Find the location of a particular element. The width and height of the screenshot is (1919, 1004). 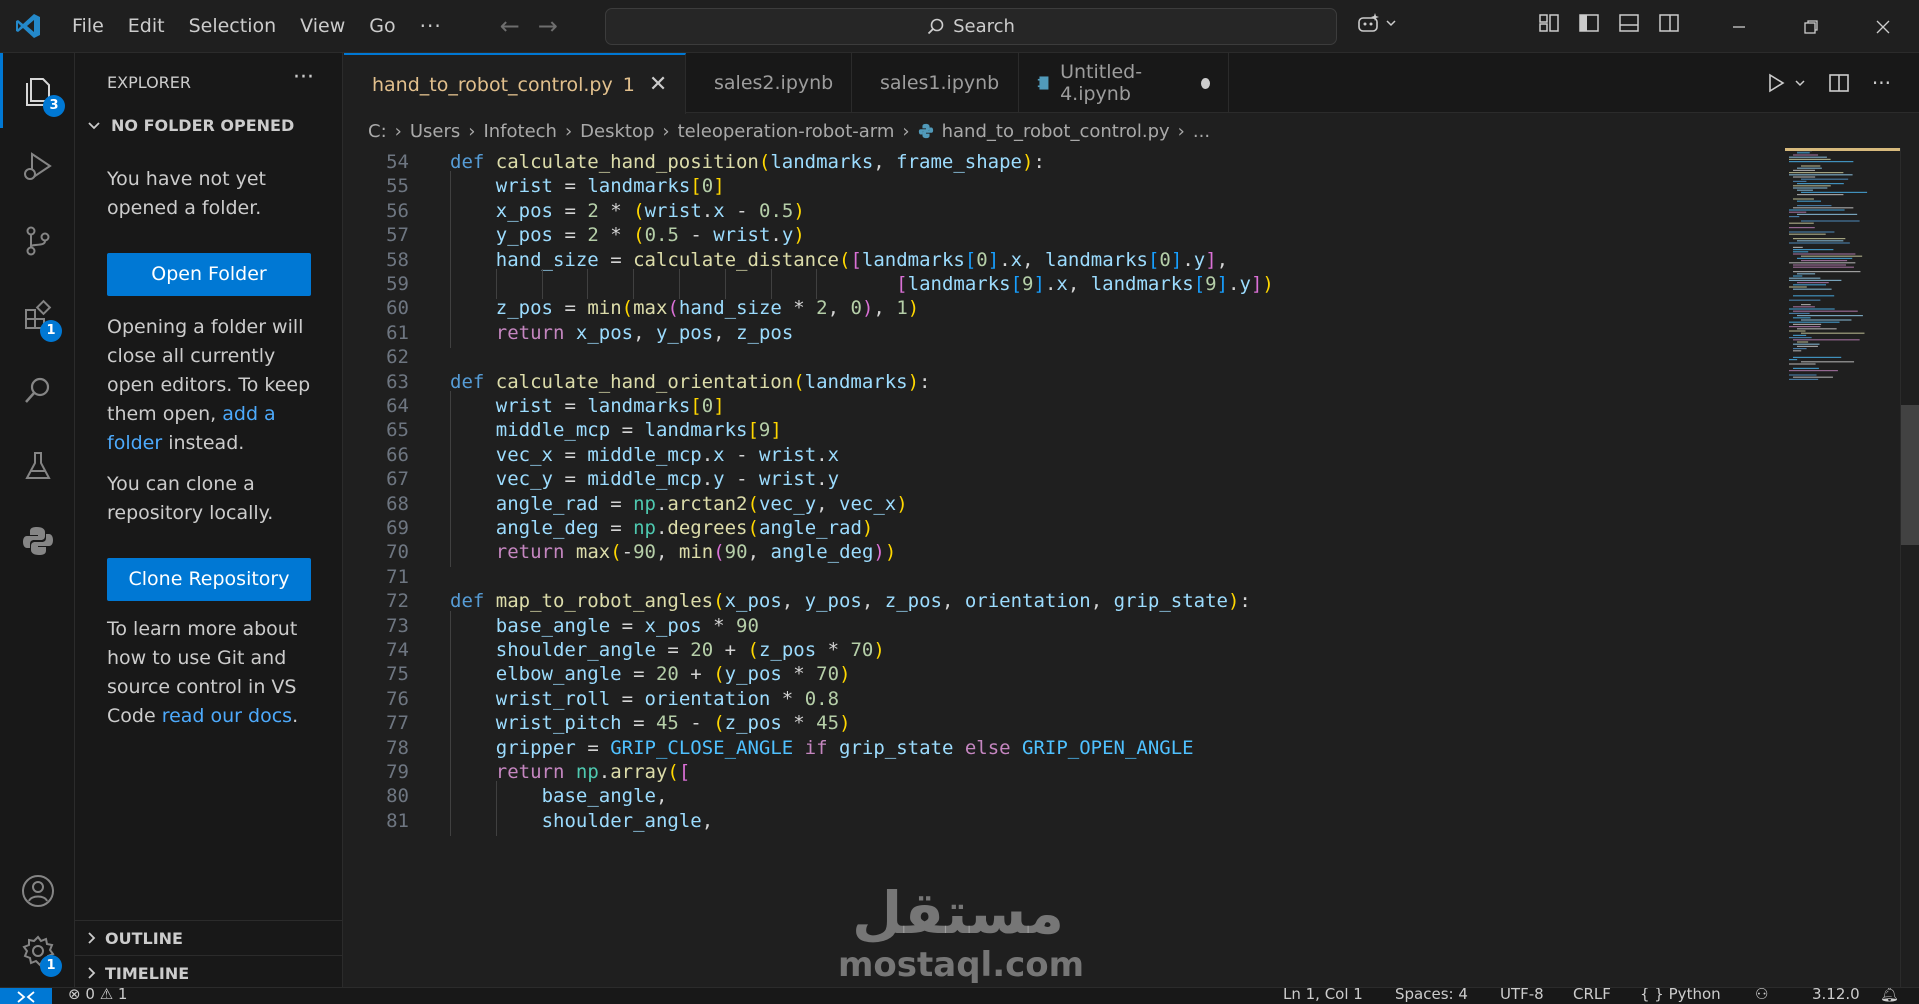

tab-sales2: sales2.ipynb is located at coordinates (769, 83).